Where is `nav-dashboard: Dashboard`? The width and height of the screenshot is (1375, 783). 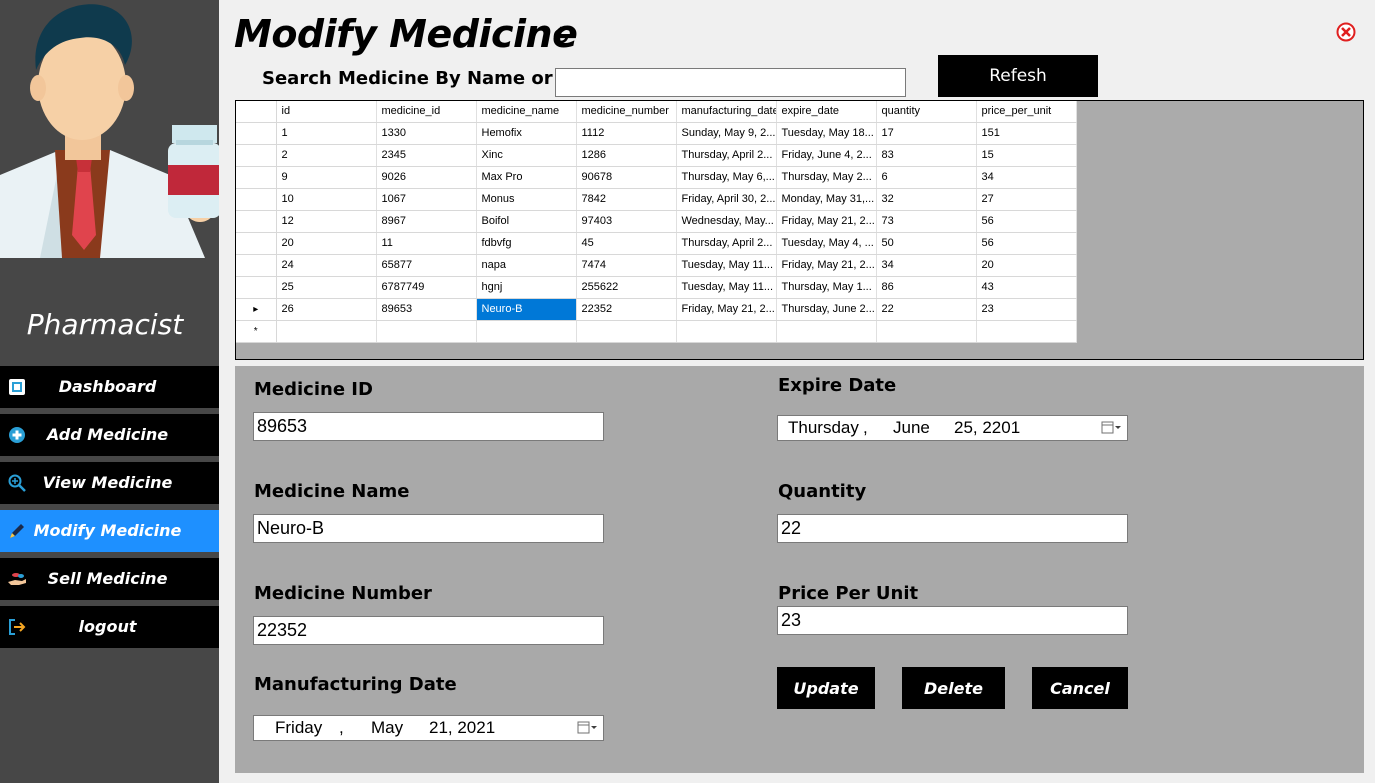 nav-dashboard: Dashboard is located at coordinates (109, 387).